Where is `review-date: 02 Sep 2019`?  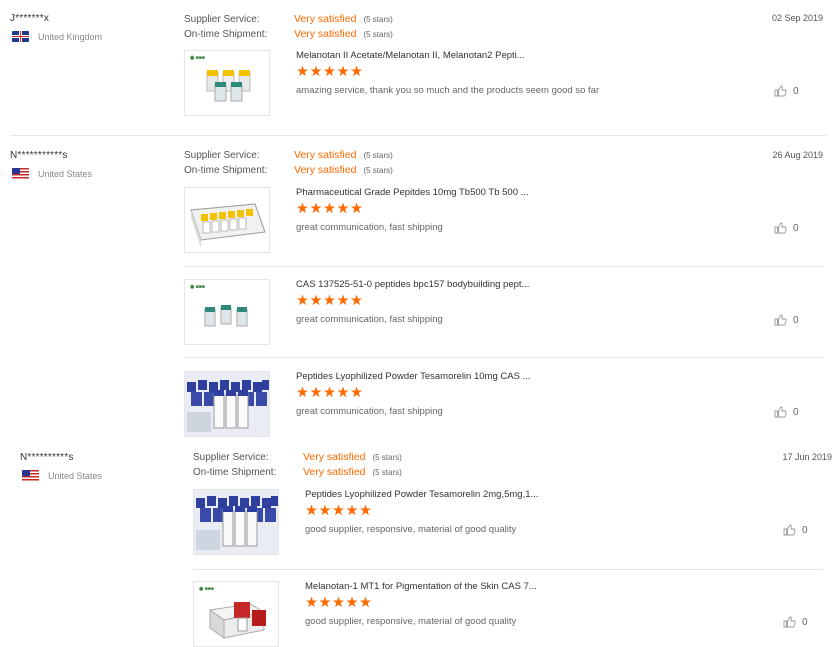 review-date: 02 Sep 2019 is located at coordinates (797, 18).